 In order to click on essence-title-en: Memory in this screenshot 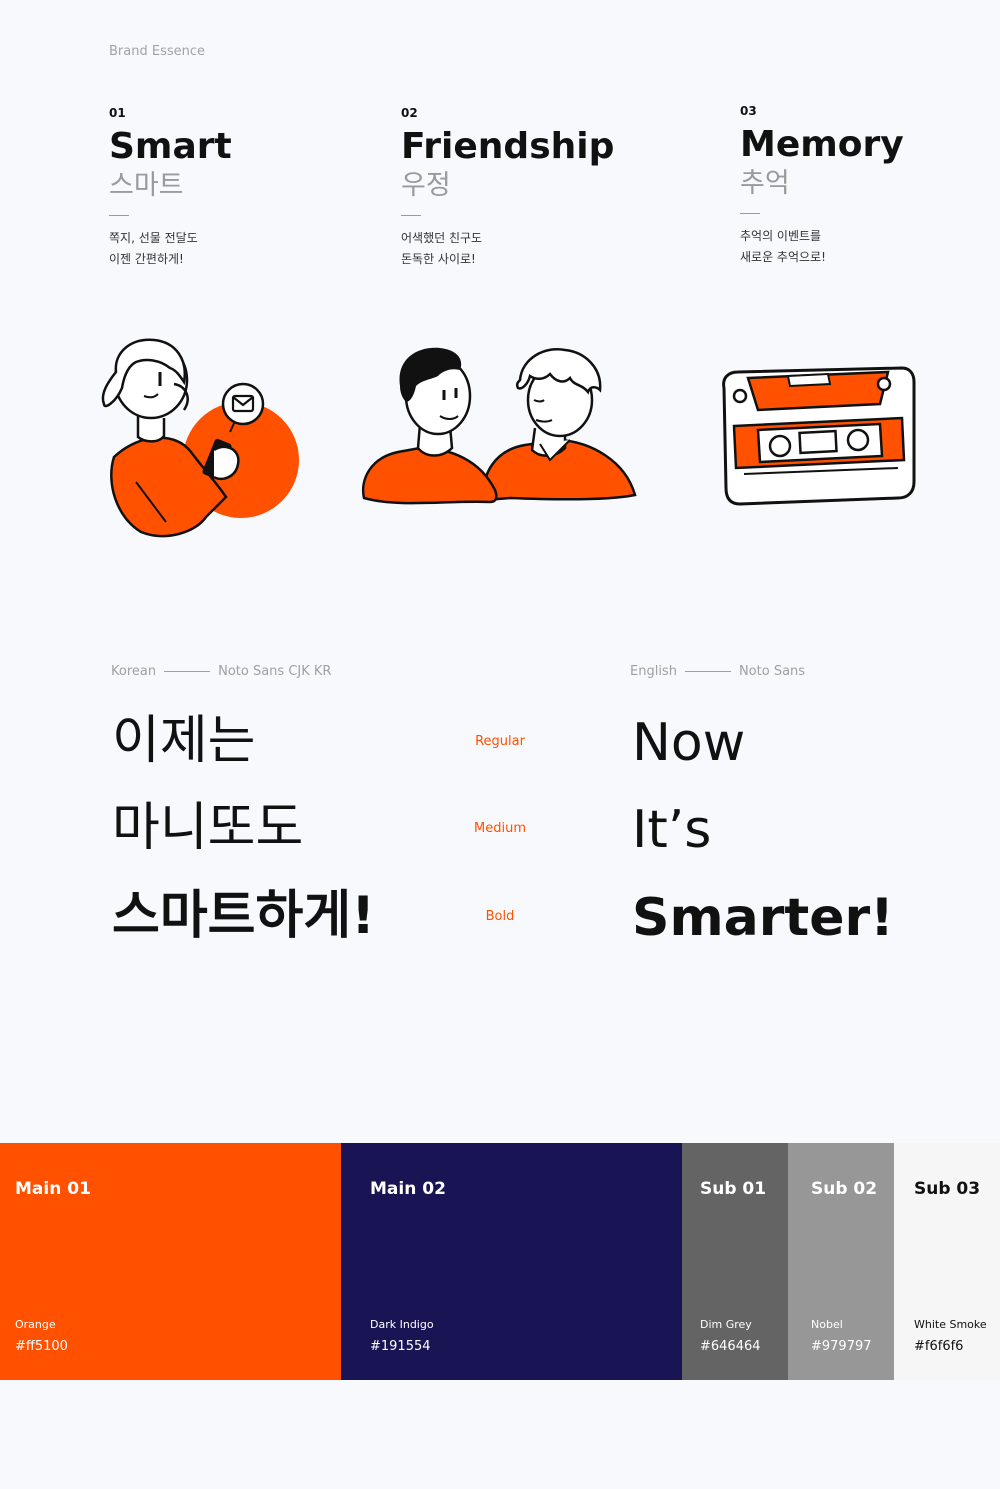, I will do `click(822, 144)`.